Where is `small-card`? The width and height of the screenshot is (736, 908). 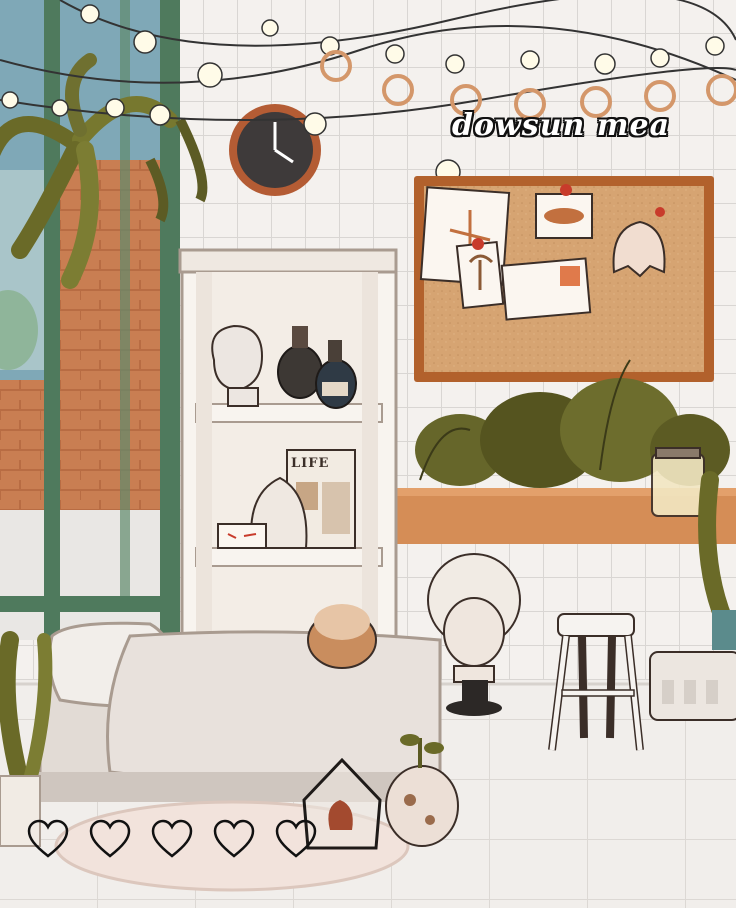 small-card is located at coordinates (242, 536).